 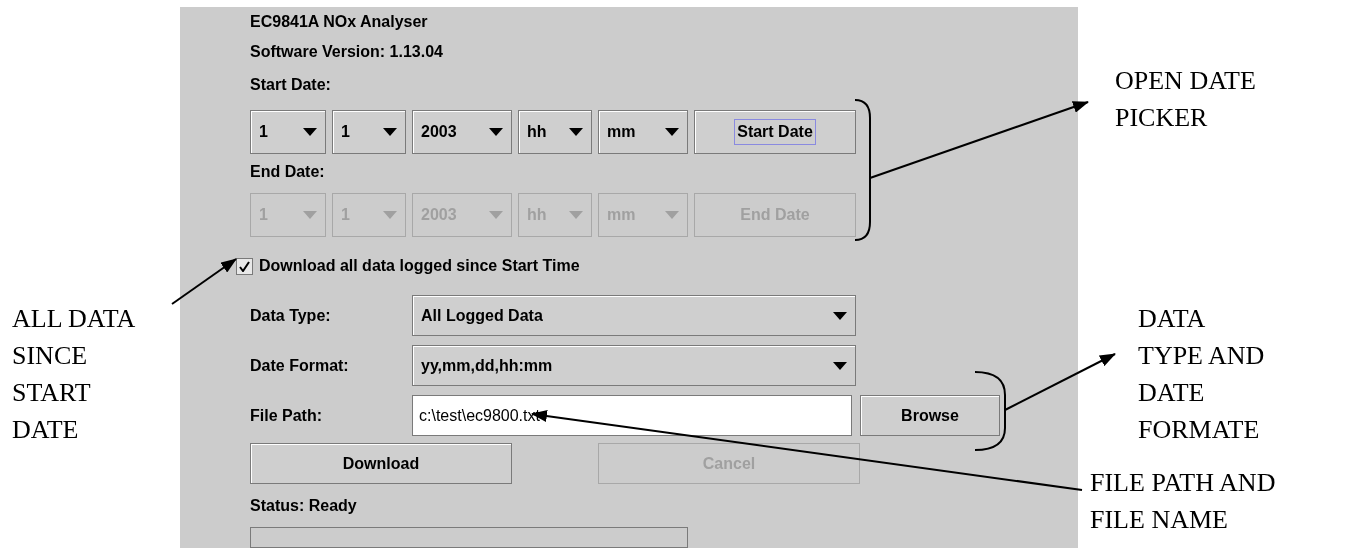 I want to click on field-label: Date Format:, so click(x=300, y=365).